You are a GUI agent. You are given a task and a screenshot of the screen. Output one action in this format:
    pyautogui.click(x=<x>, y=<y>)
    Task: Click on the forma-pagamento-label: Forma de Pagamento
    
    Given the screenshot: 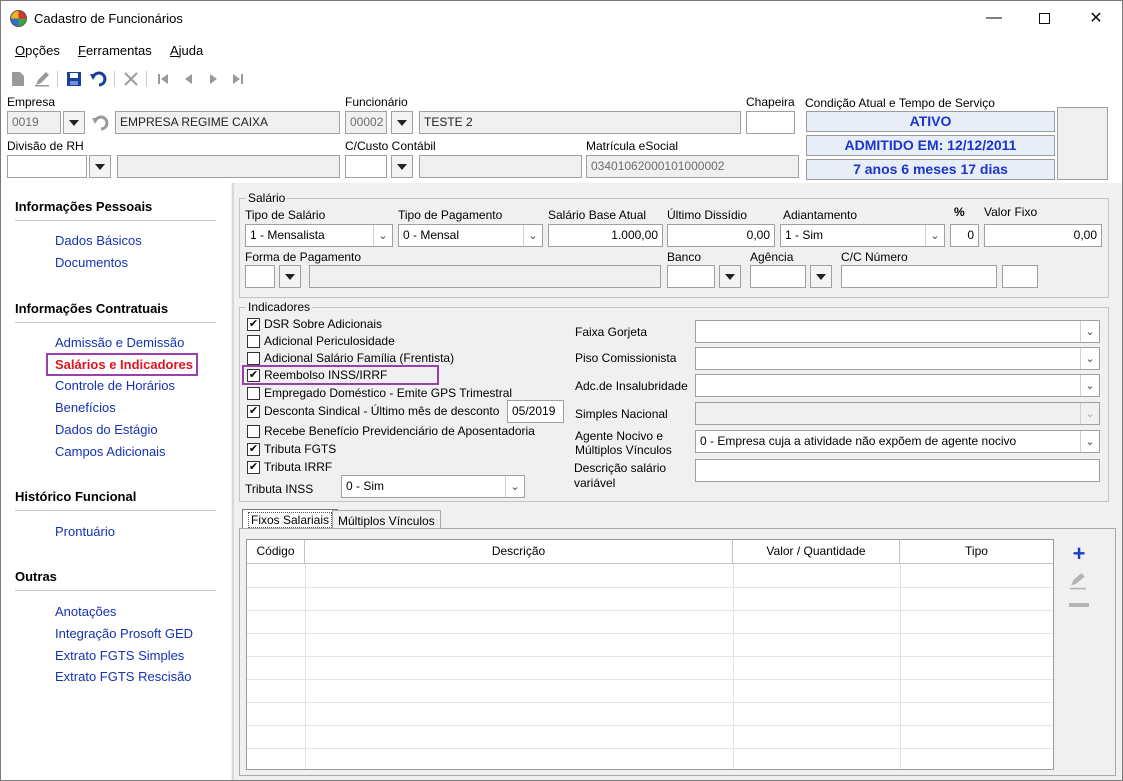 What is the action you would take?
    pyautogui.click(x=303, y=257)
    